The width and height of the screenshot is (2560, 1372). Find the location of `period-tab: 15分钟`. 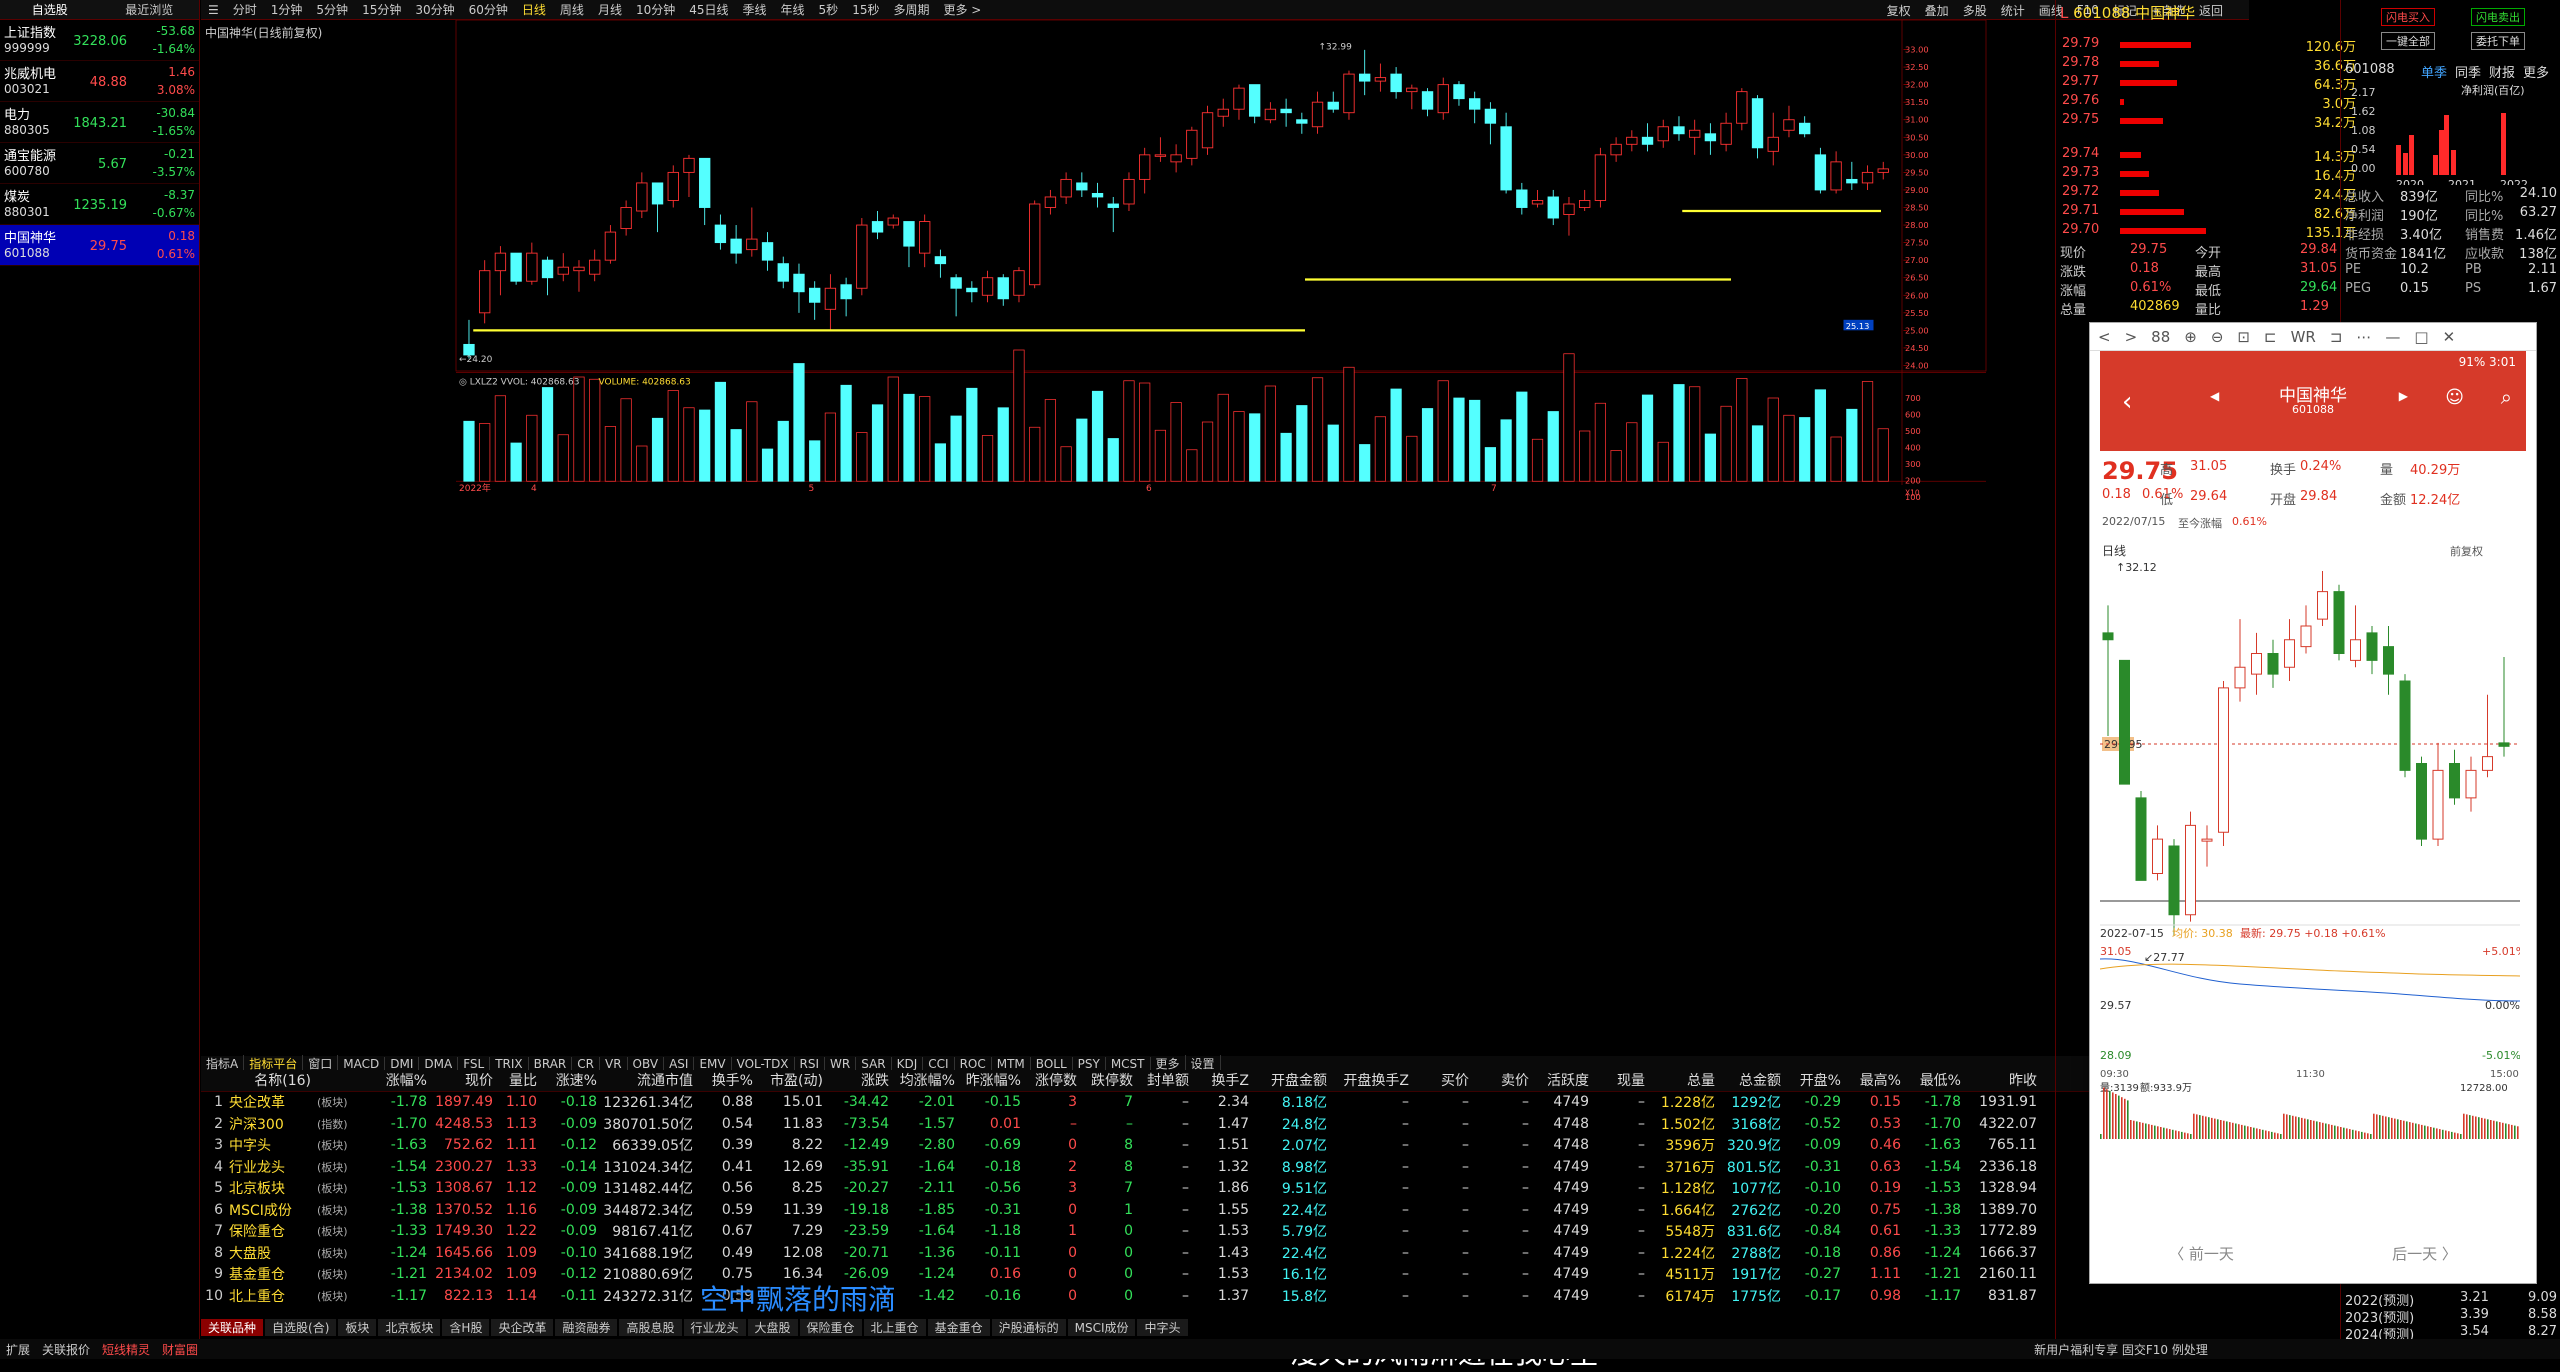

period-tab: 15分钟 is located at coordinates (381, 9).